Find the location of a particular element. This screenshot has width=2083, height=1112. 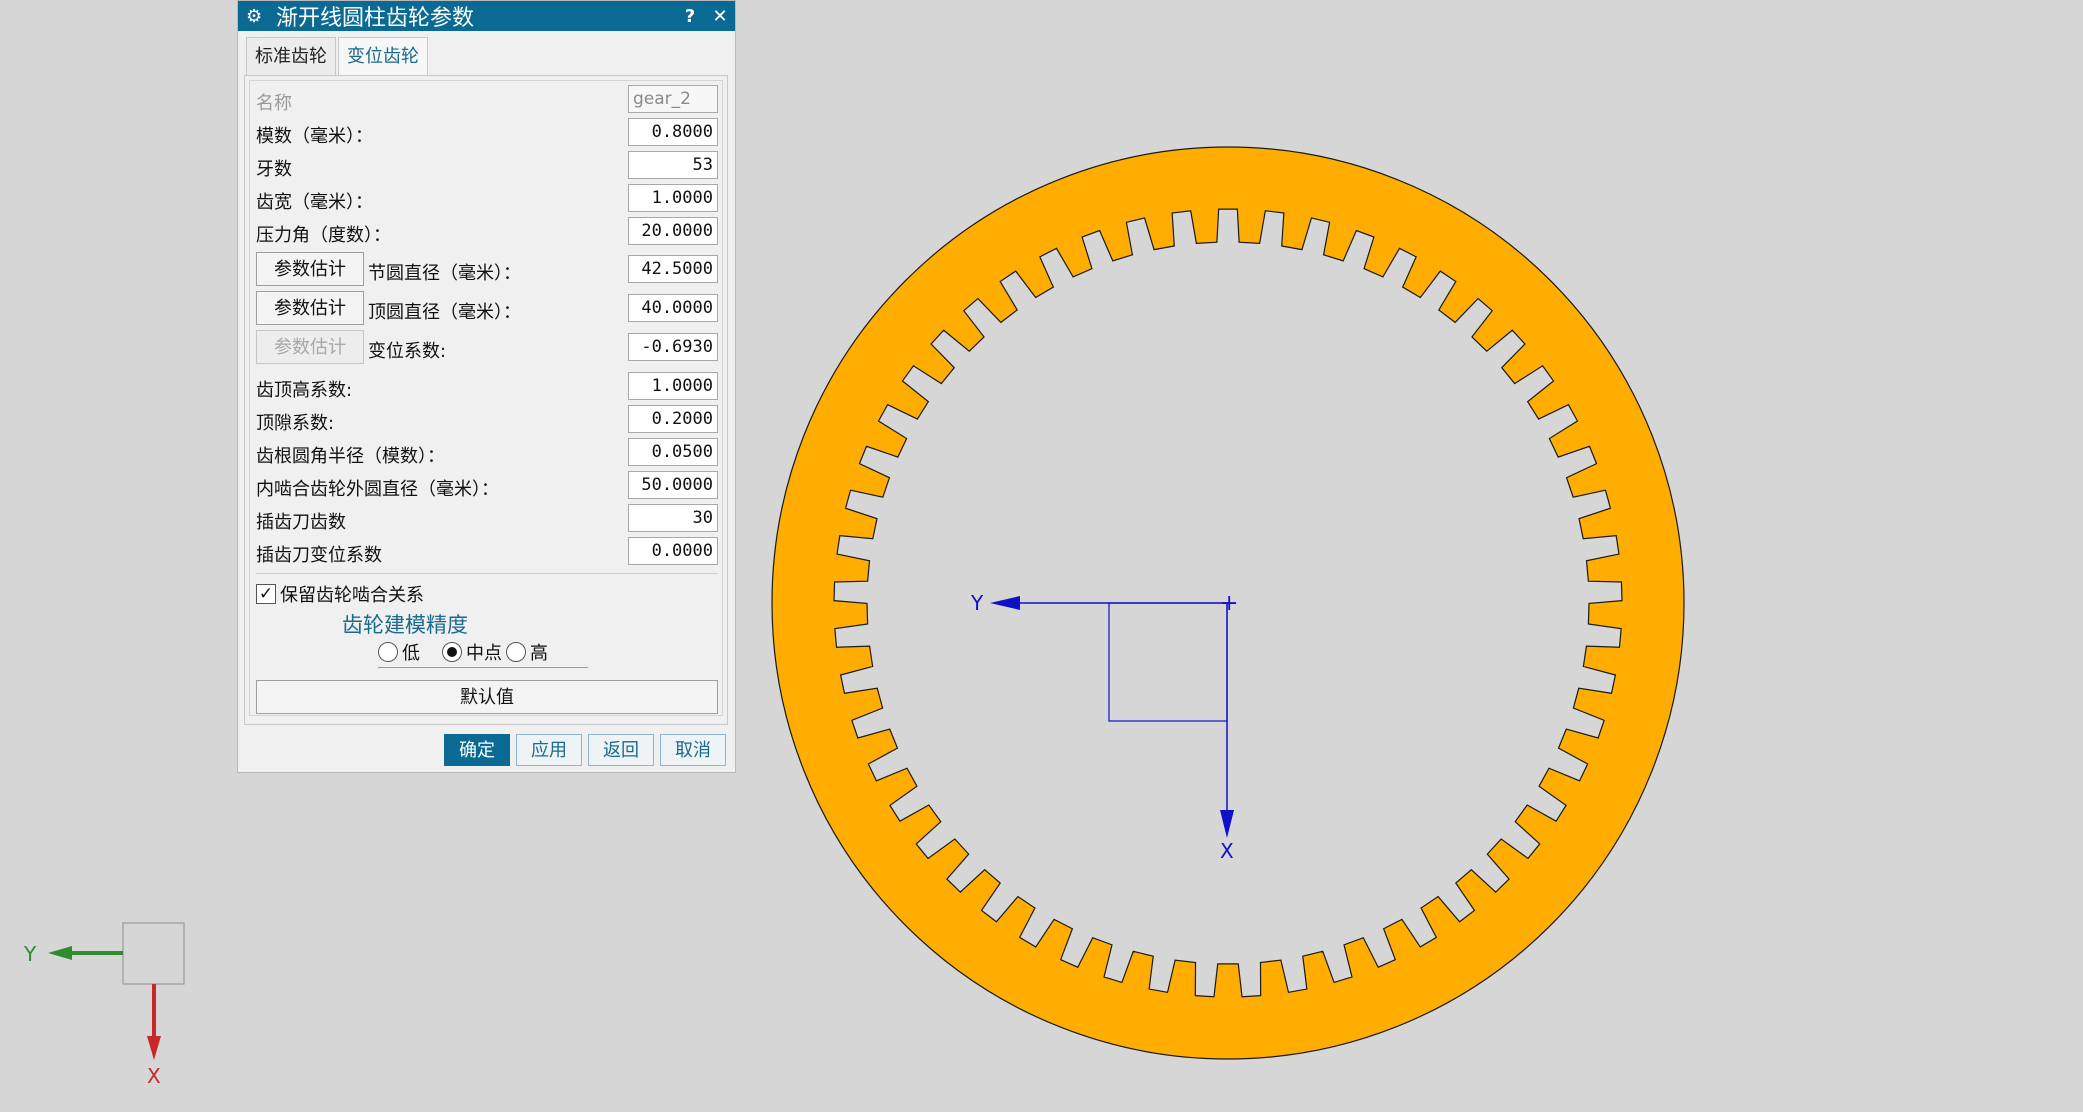

root-fillet-input: 0.0500 is located at coordinates (673, 452).